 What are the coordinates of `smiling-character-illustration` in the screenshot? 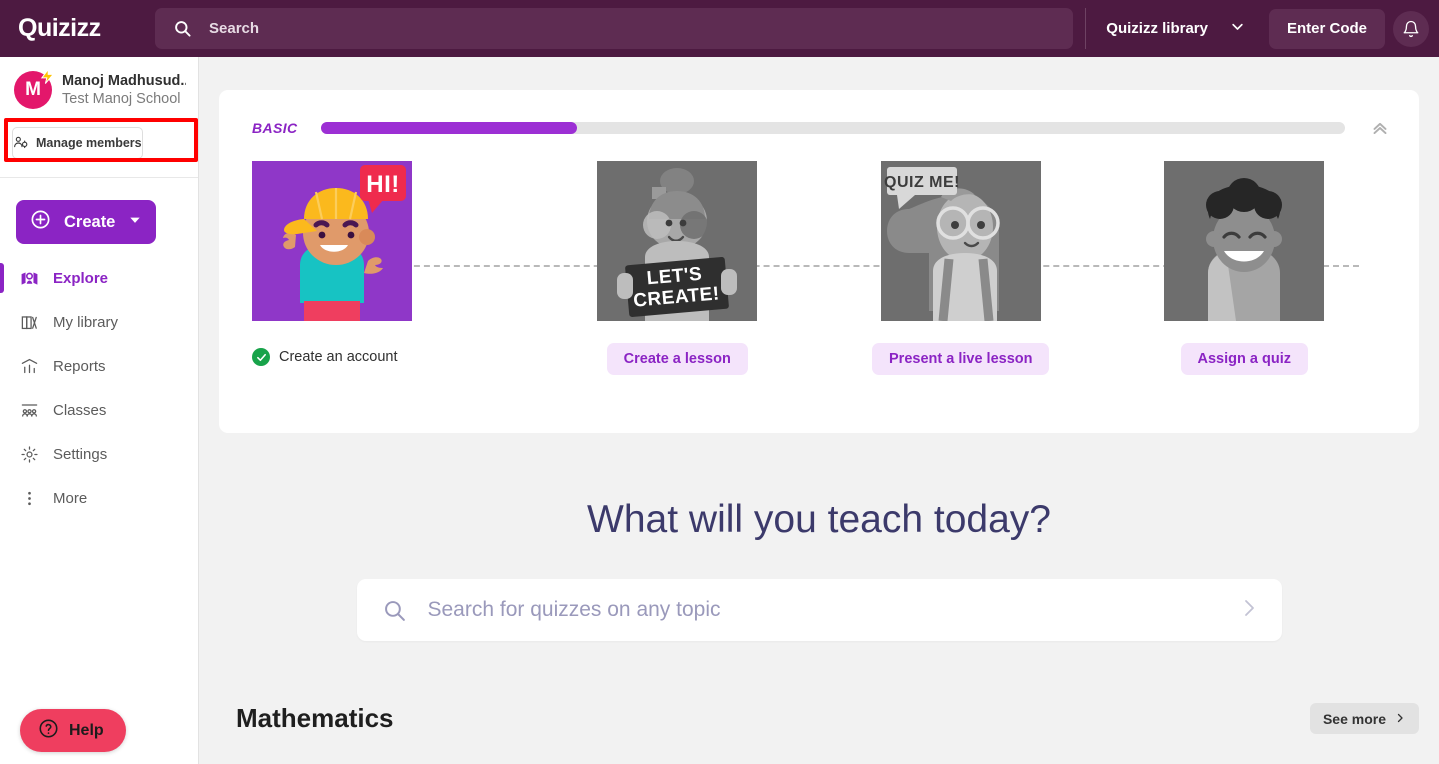 It's located at (1244, 241).